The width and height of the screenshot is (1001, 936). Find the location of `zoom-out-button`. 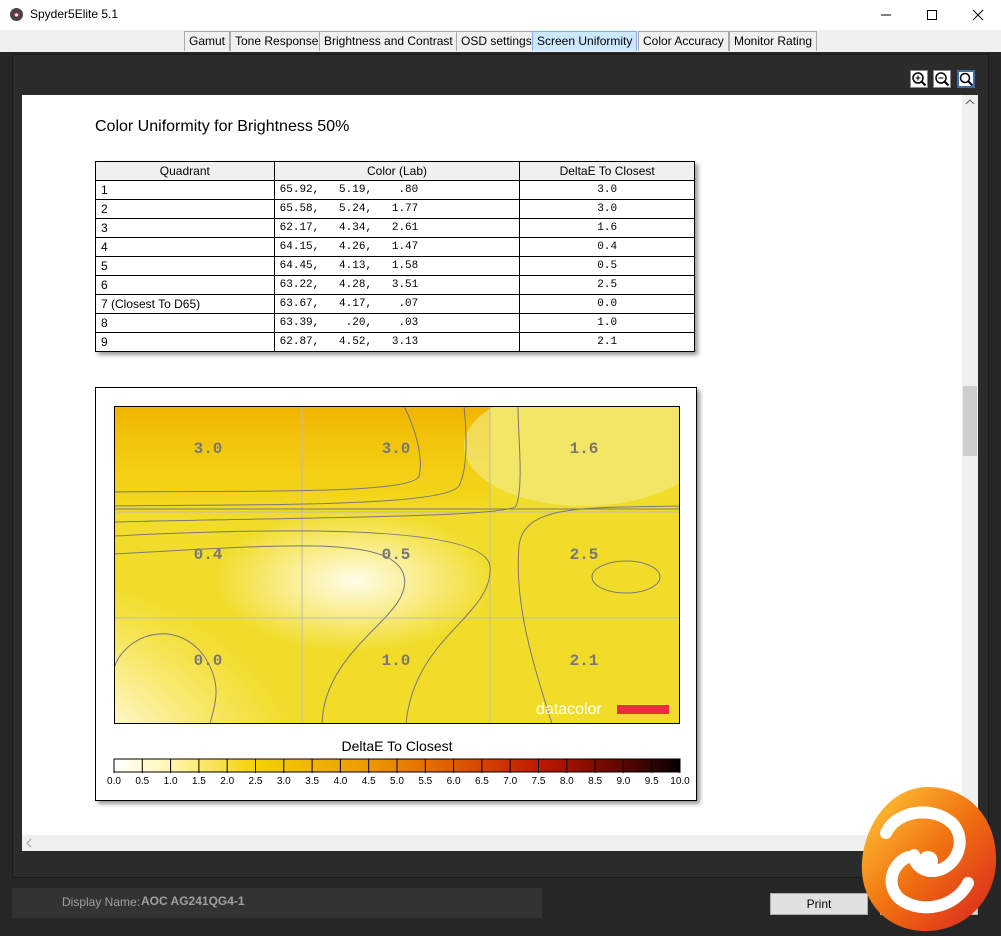

zoom-out-button is located at coordinates (942, 79).